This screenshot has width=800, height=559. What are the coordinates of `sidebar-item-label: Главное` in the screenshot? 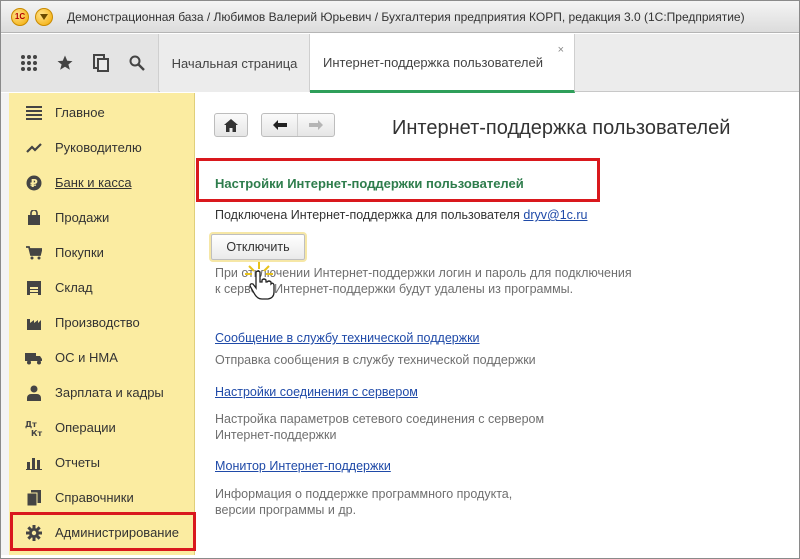 It's located at (80, 112).